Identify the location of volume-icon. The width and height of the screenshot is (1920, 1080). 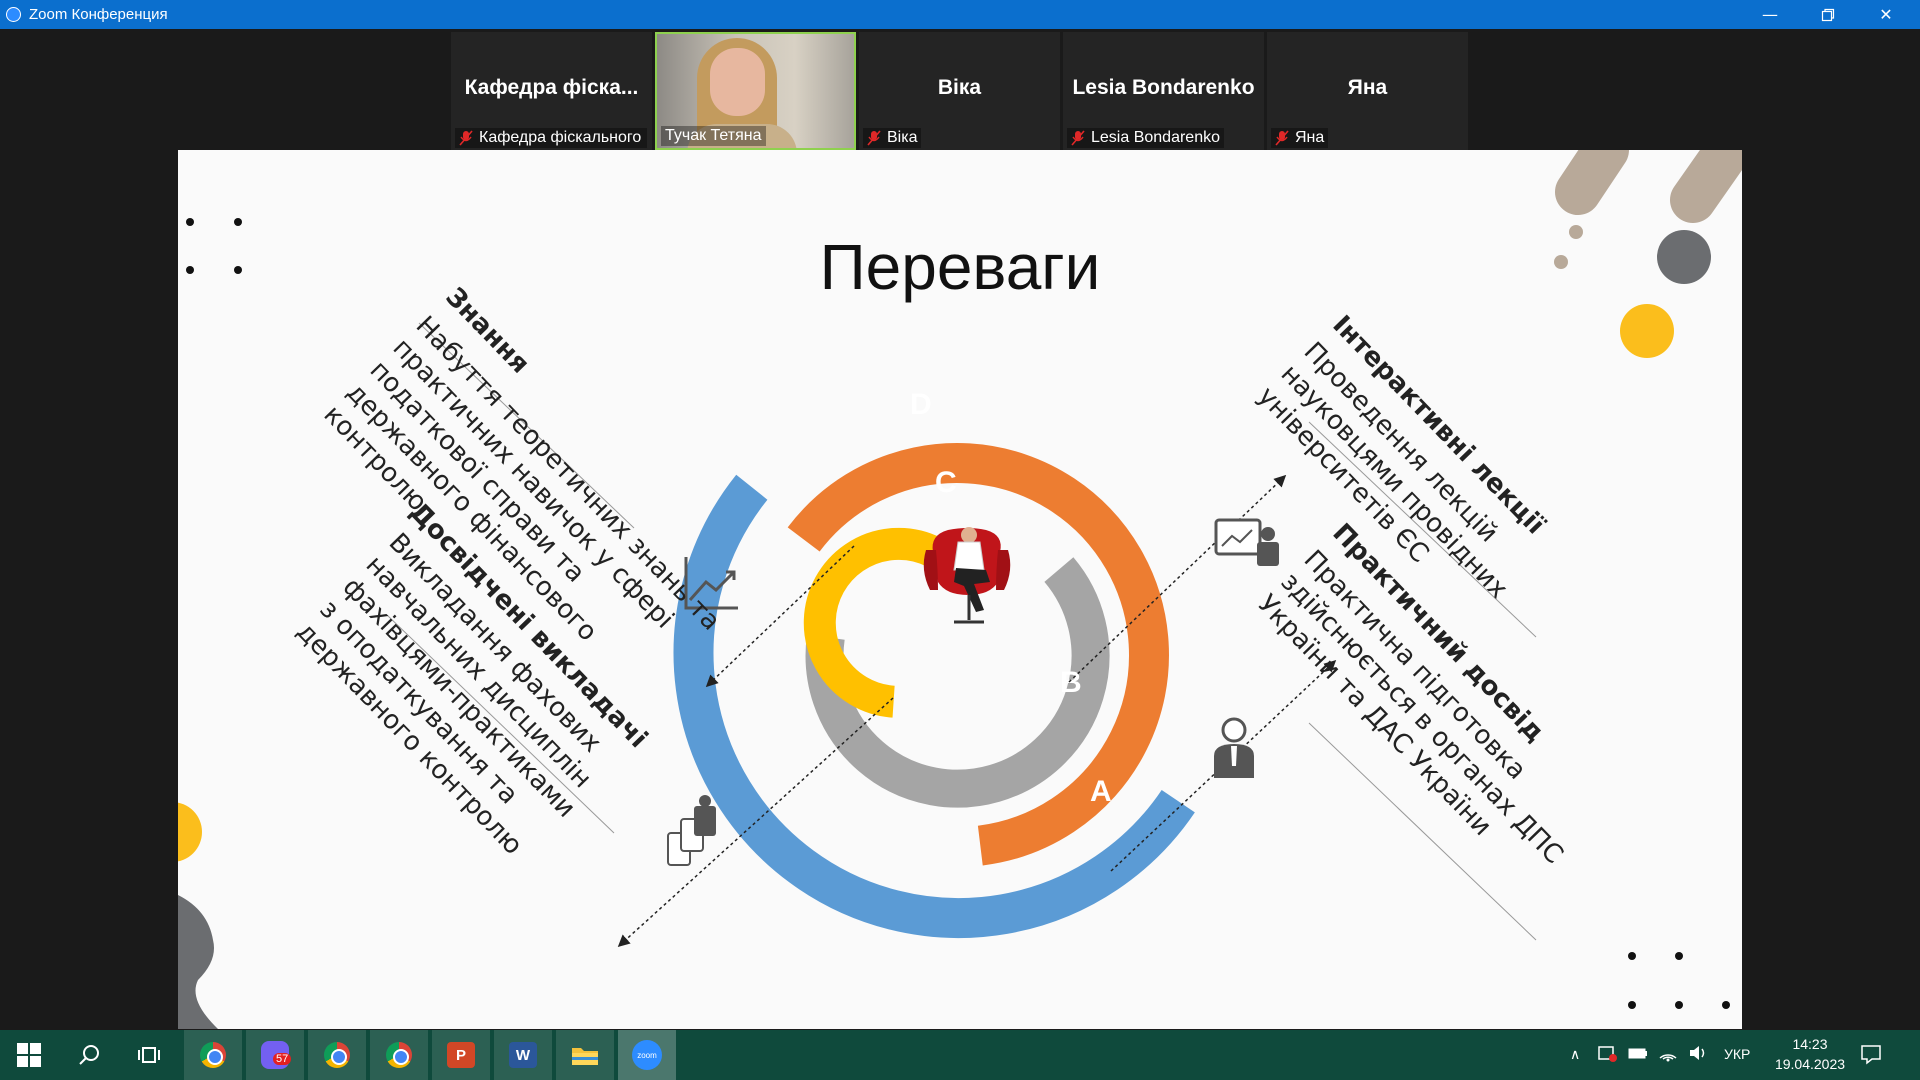
(1698, 1054).